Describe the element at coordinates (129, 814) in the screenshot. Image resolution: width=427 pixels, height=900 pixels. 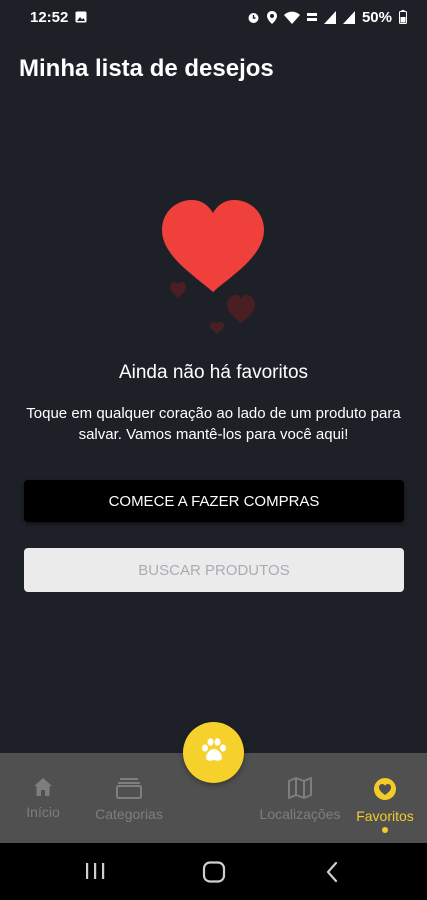
I see `nav-label-categories: Categorias` at that location.